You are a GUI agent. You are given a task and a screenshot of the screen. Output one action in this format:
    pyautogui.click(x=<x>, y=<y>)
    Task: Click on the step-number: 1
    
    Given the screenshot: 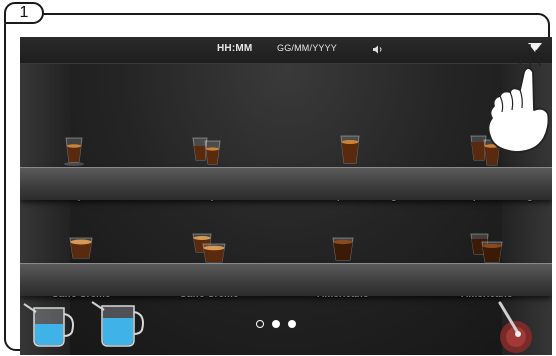 What is the action you would take?
    pyautogui.click(x=24, y=12)
    